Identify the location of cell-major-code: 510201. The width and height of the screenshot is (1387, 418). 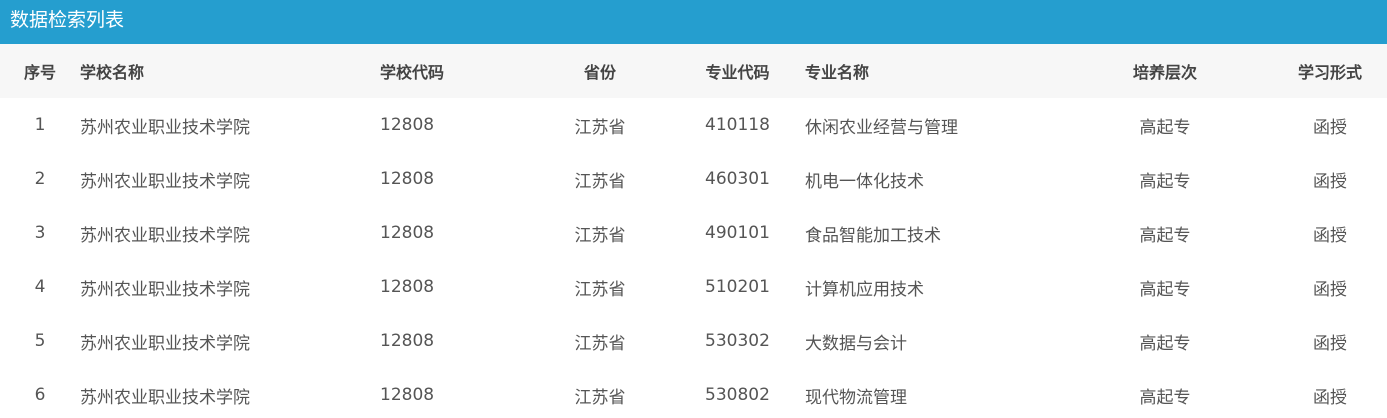
(737, 287).